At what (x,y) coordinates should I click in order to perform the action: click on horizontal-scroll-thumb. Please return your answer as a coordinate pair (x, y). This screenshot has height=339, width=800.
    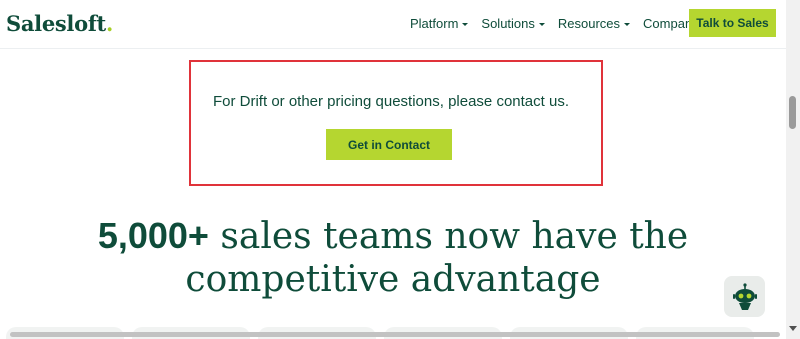
    Looking at the image, I should click on (395, 334).